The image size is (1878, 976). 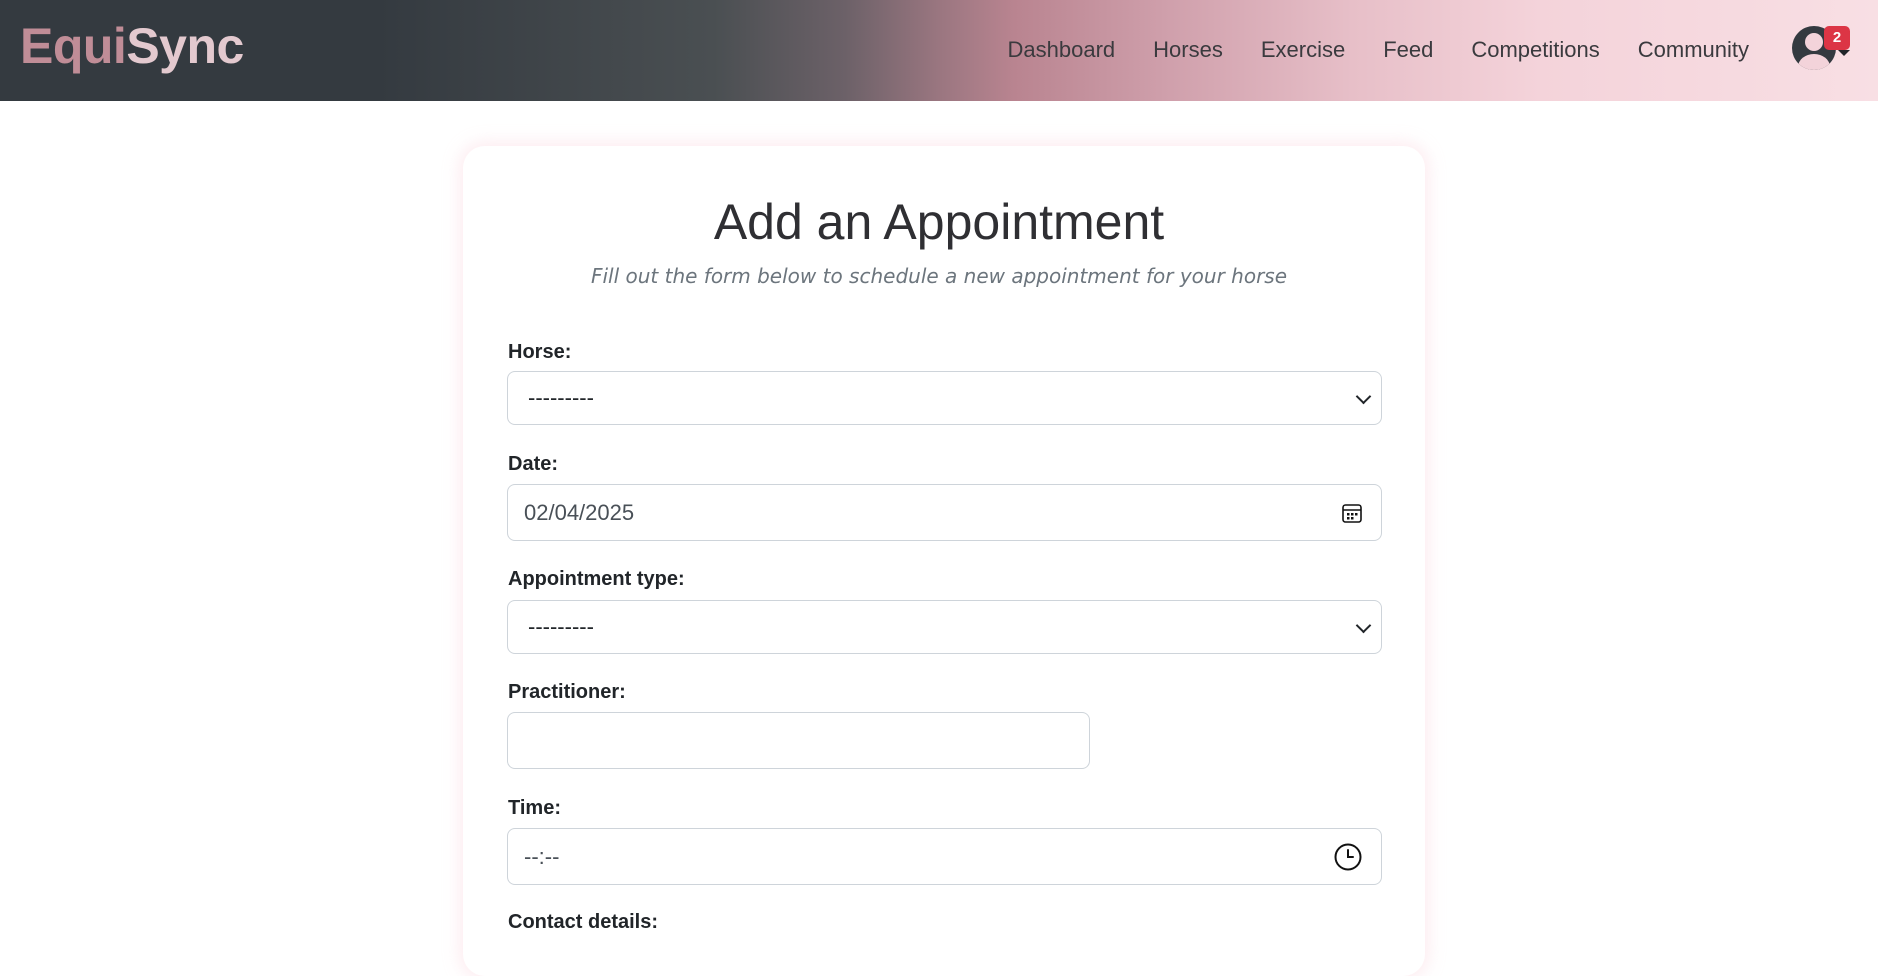 What do you see at coordinates (540, 352) in the screenshot?
I see `horse-label: Horse:` at bounding box center [540, 352].